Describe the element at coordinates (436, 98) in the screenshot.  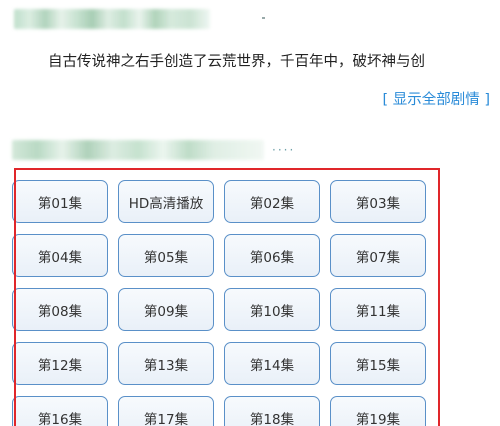
I see `show-all-plot-link: [ 显示全部剧情 ]` at that location.